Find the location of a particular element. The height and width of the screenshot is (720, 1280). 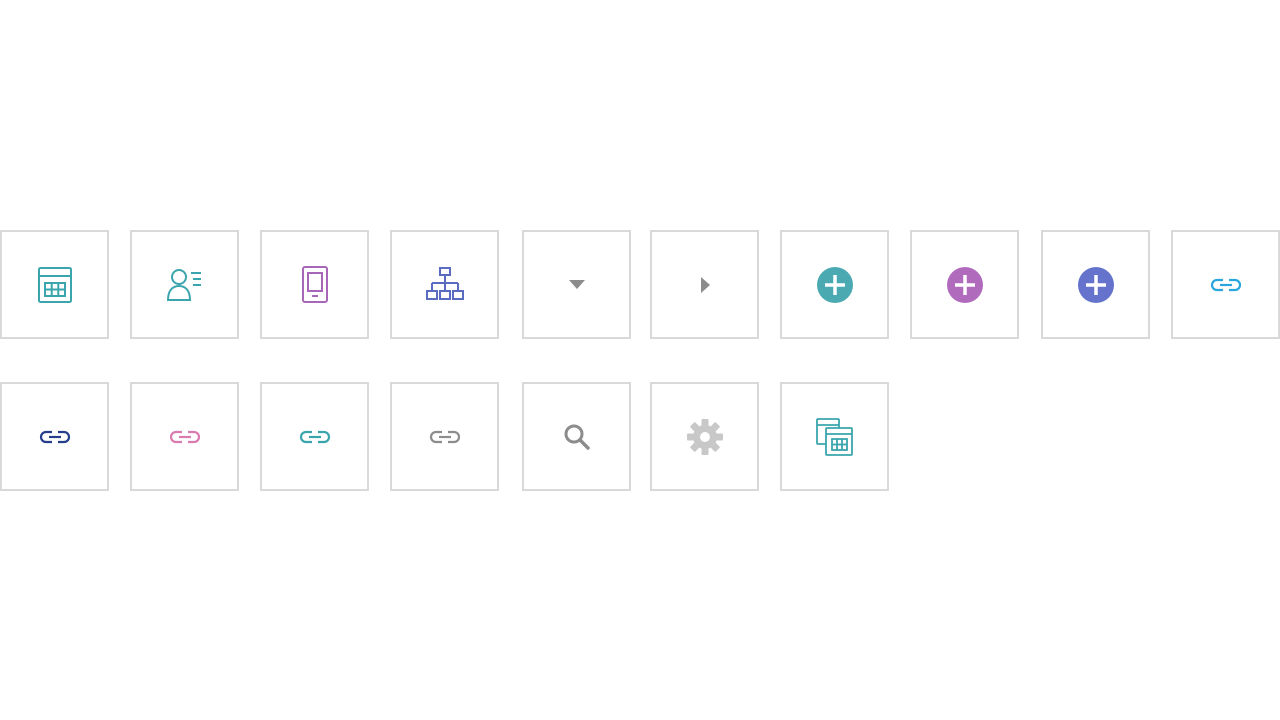

table-grid-icon is located at coordinates (54, 284).